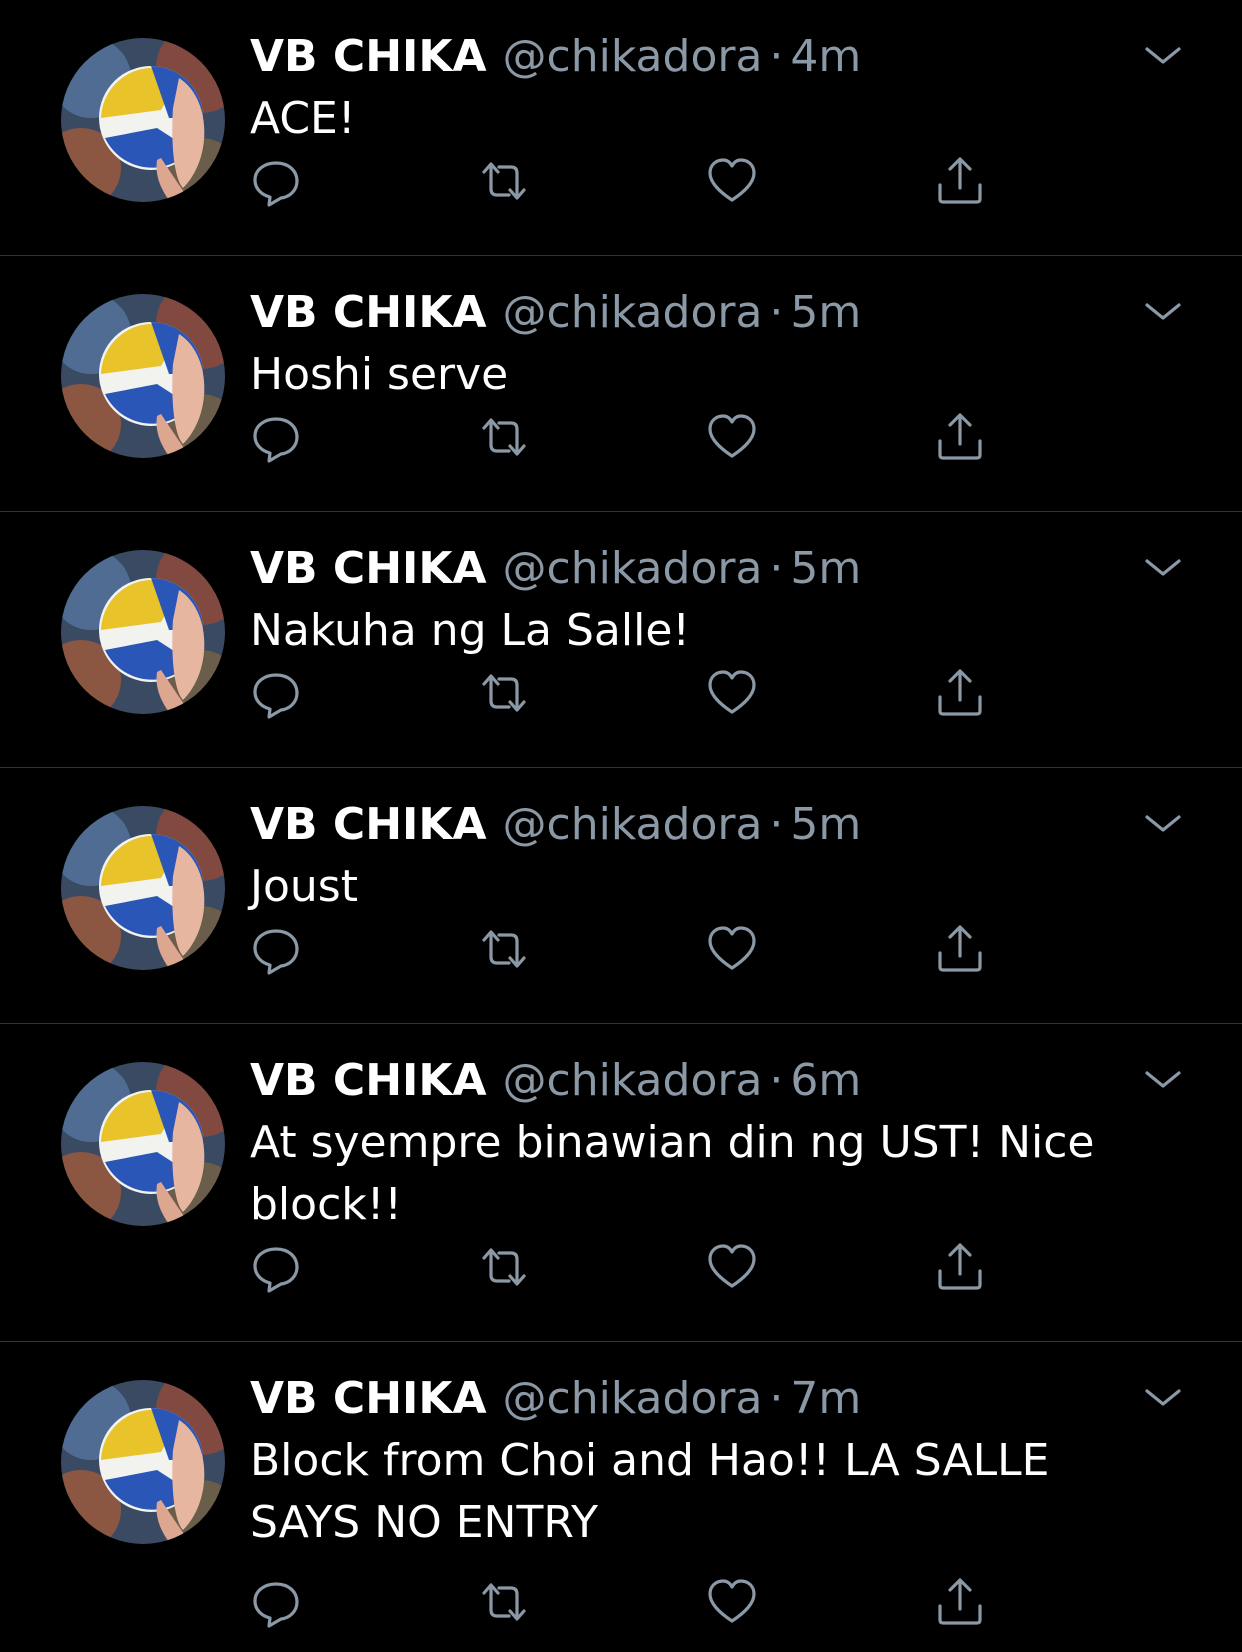 Image resolution: width=1242 pixels, height=1652 pixels. Describe the element at coordinates (825, 1081) in the screenshot. I see `timestamp: 6m` at that location.